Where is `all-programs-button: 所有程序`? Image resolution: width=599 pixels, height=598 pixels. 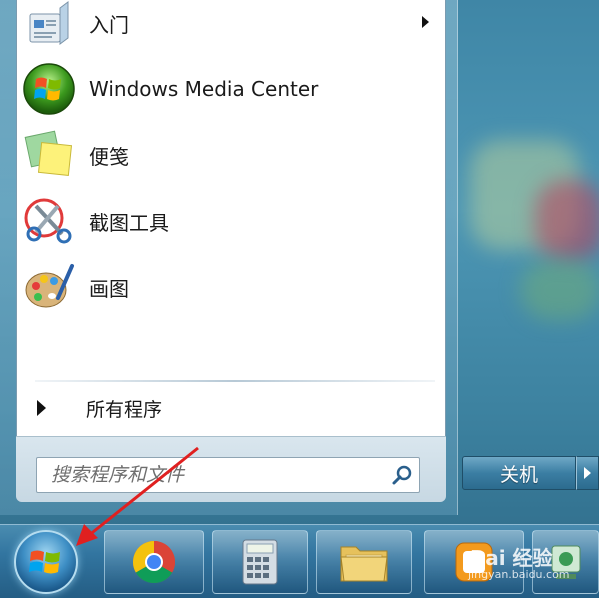 all-programs-button: 所有程序 is located at coordinates (234, 408).